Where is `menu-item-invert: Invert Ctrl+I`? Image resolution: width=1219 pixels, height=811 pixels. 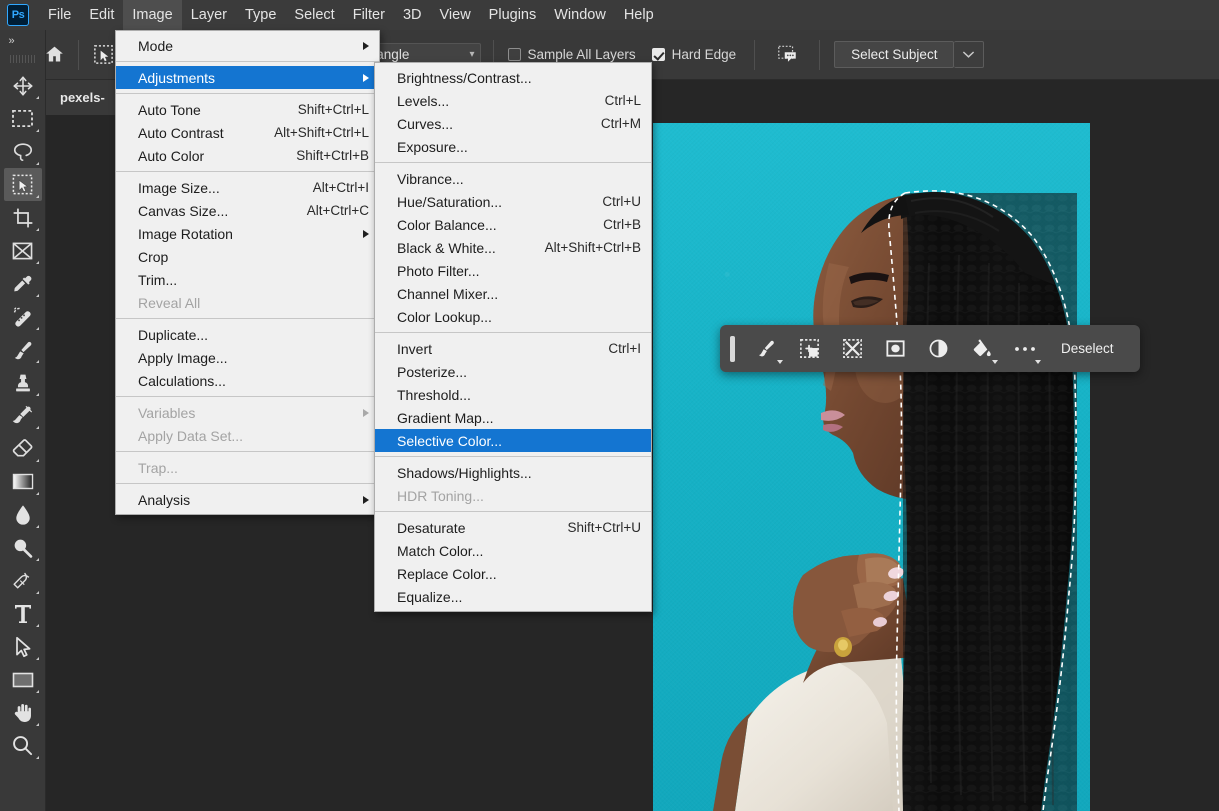
menu-item-invert: Invert Ctrl+I is located at coordinates (513, 348).